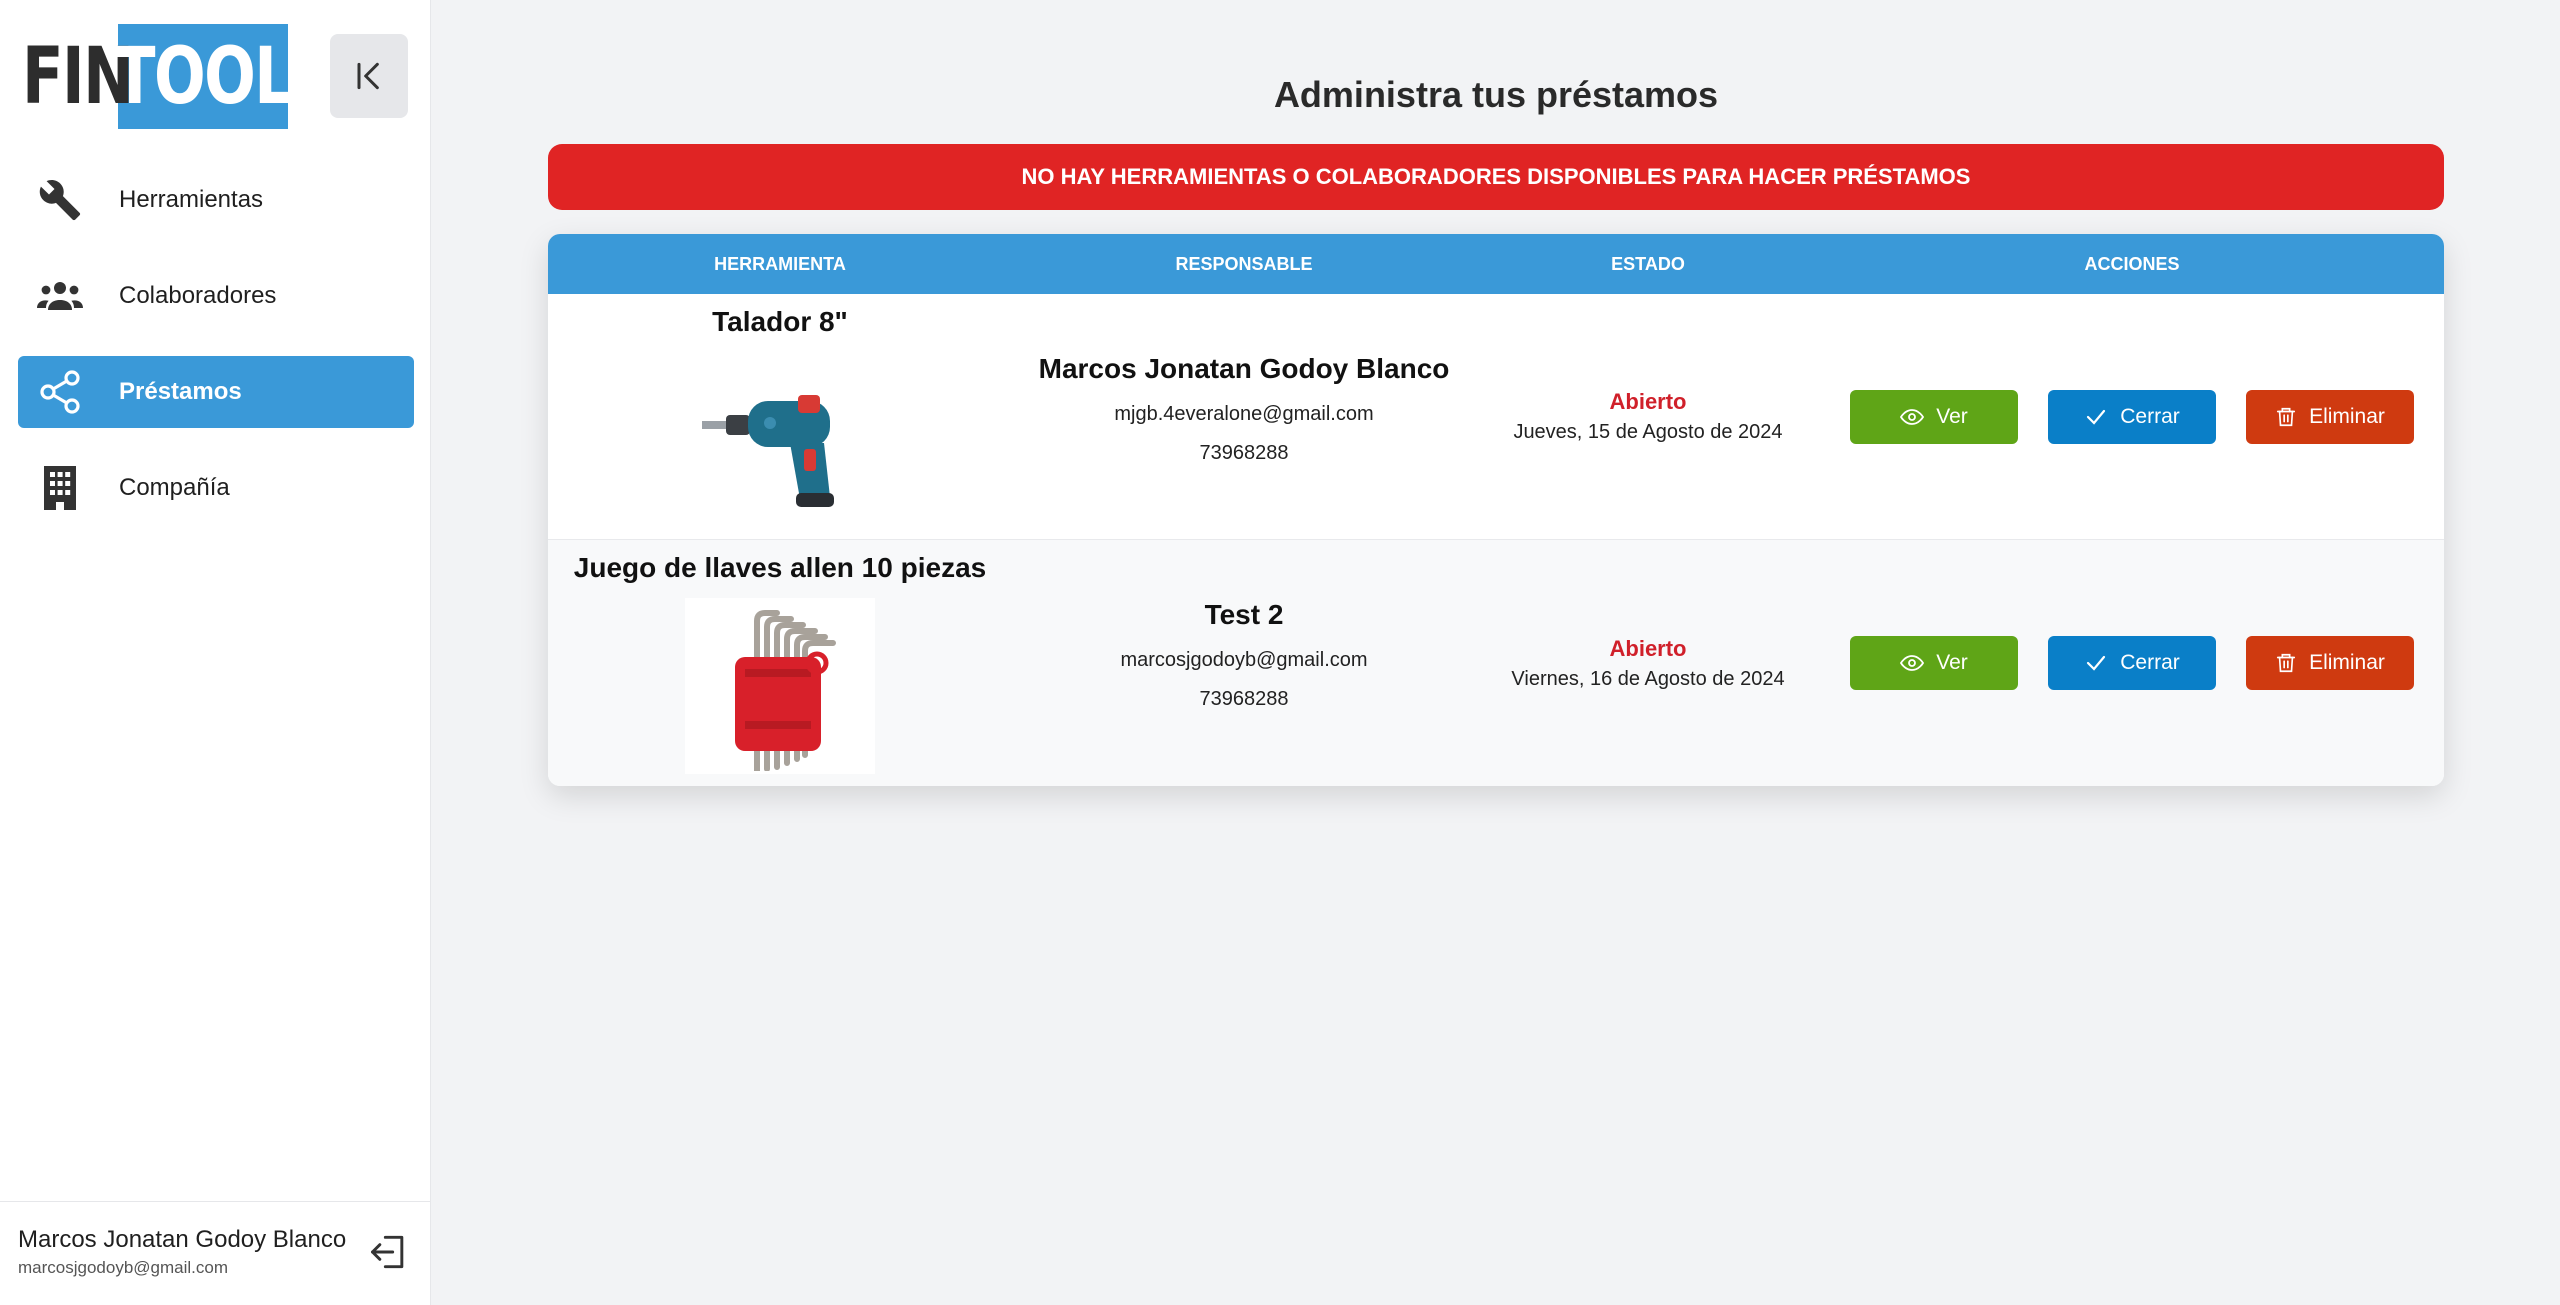 The image size is (2560, 1305). Describe the element at coordinates (60, 200) in the screenshot. I see `wrench-icon` at that location.